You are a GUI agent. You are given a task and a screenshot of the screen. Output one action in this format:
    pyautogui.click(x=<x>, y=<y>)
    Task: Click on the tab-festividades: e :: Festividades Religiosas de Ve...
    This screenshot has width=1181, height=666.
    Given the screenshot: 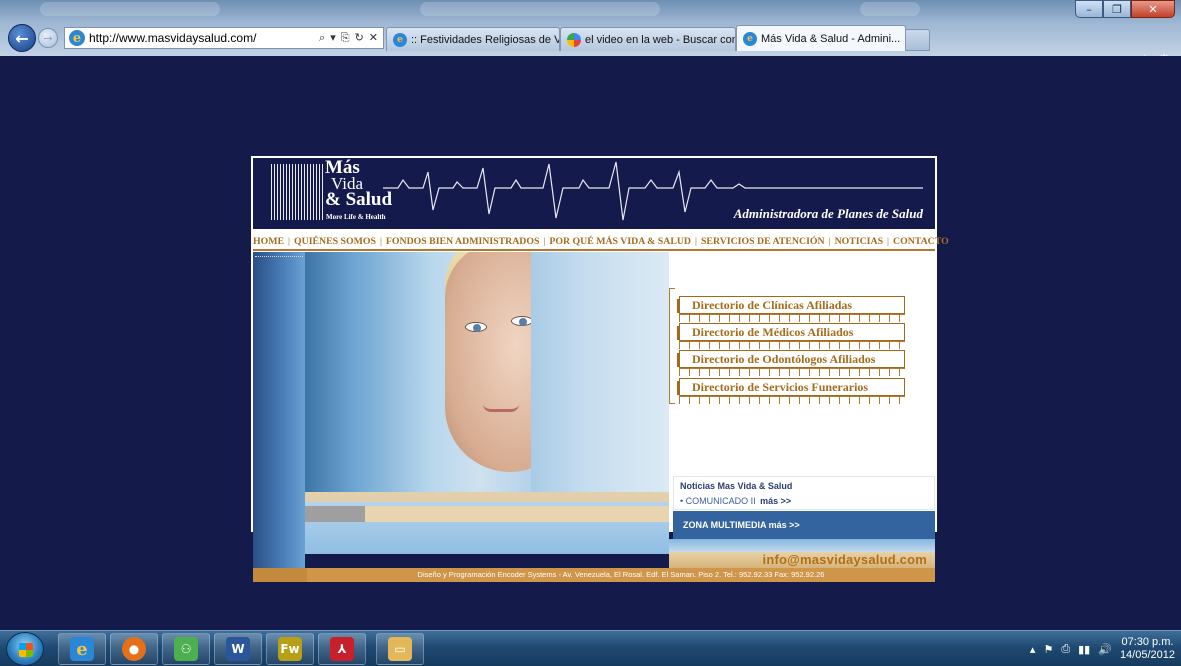 What is the action you would take?
    pyautogui.click(x=473, y=39)
    